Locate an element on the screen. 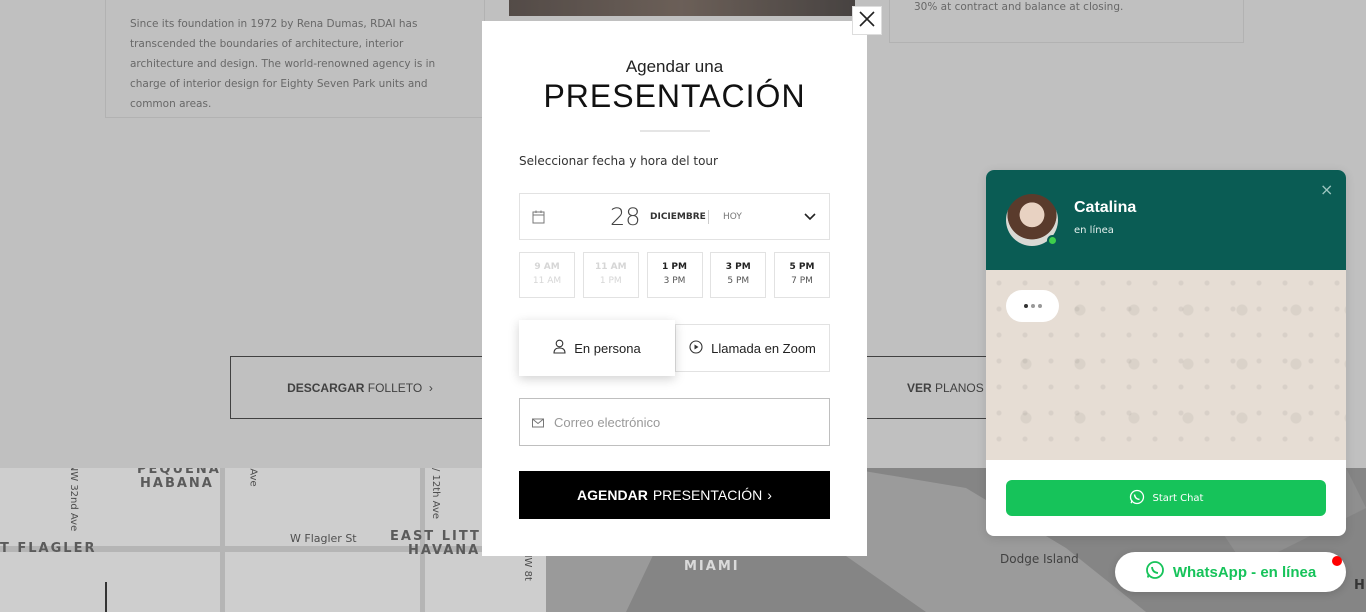  slot-start: 1 PM is located at coordinates (674, 267).